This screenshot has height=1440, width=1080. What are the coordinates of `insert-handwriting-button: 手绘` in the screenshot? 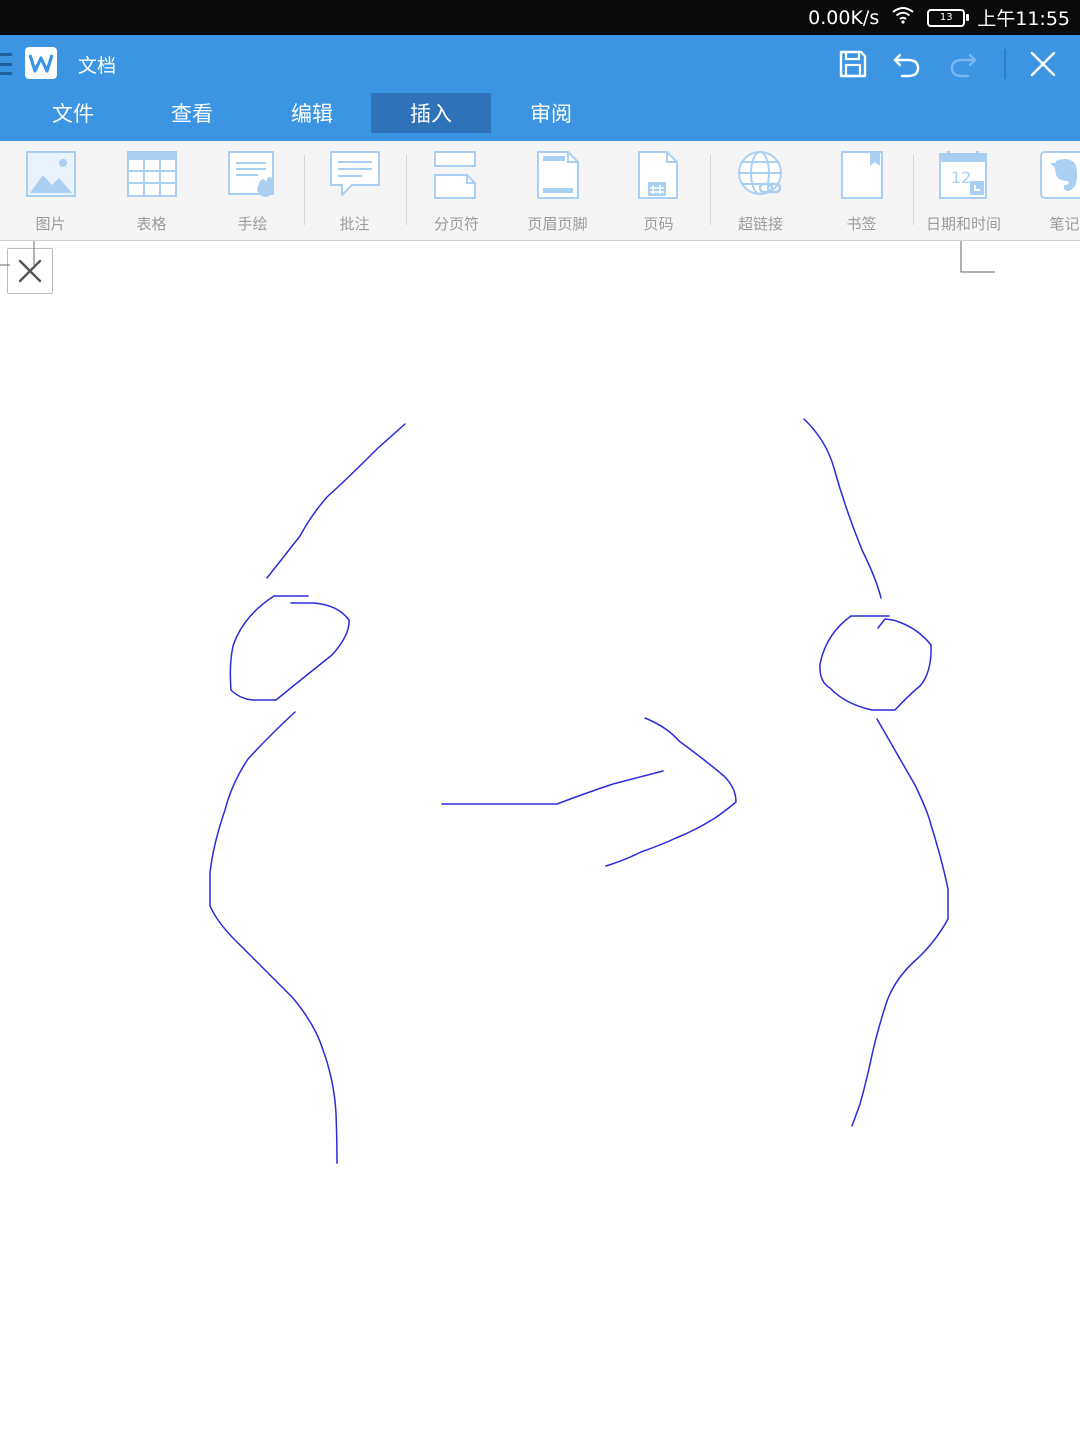 It's located at (252, 193).